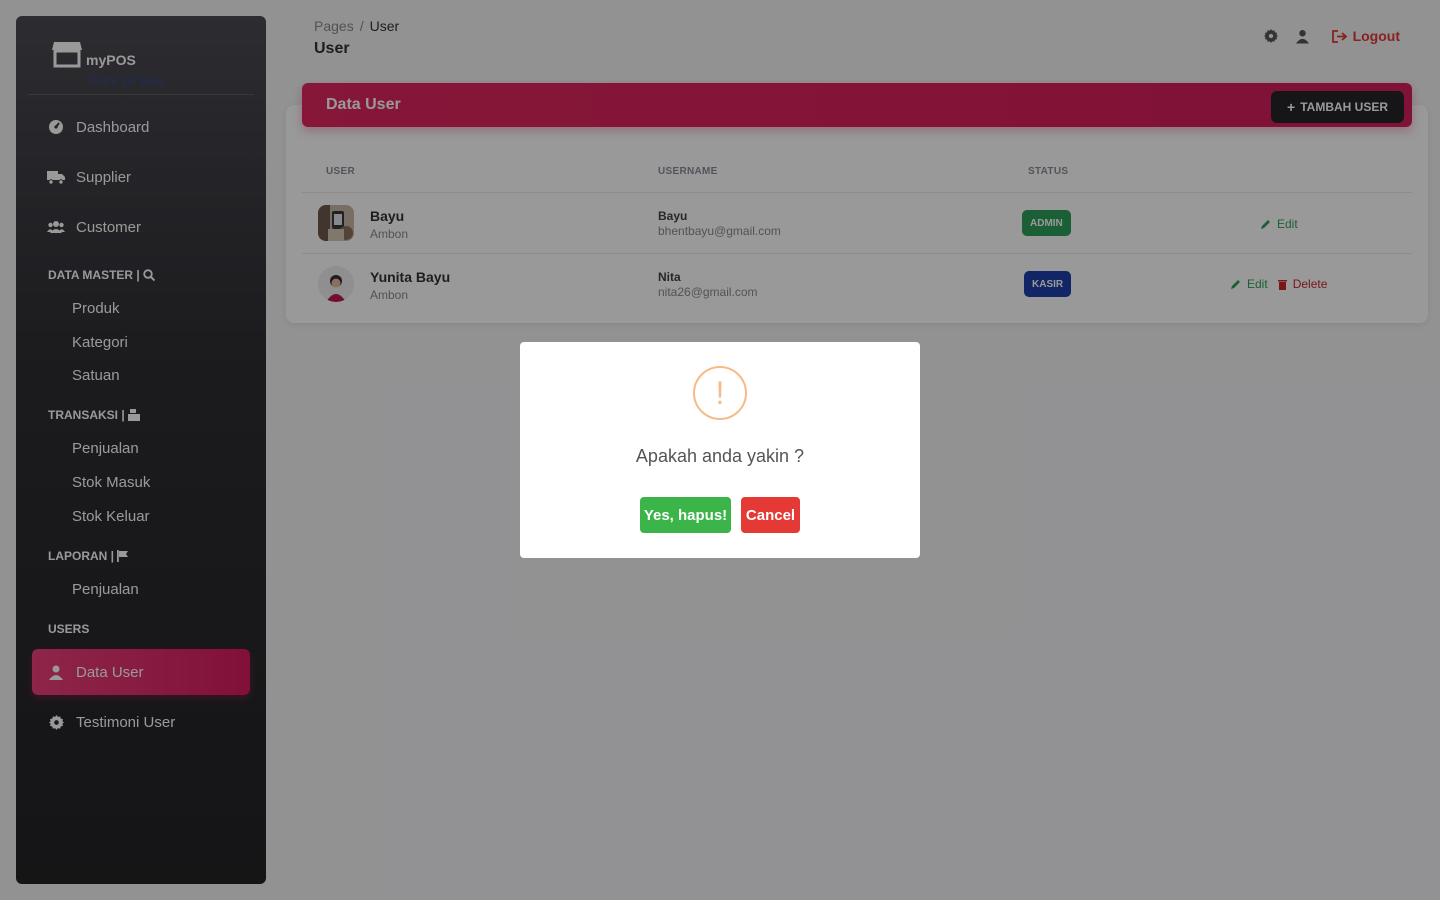 The width and height of the screenshot is (1440, 900). Describe the element at coordinates (720, 456) in the screenshot. I see `dialog-message: Apakah anda yakin ?` at that location.